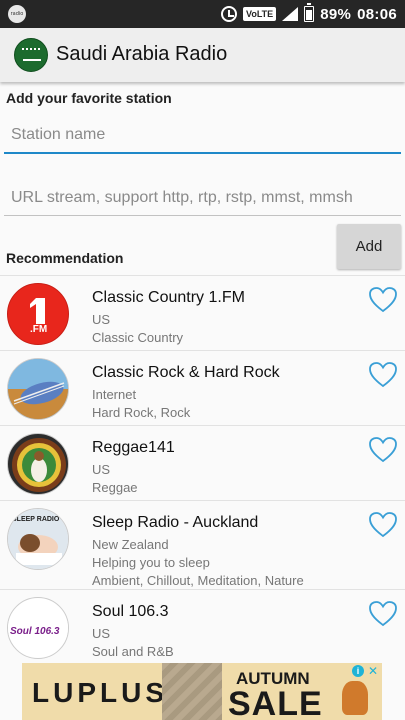  I want to click on station-logo-icon: Soul 106.3, so click(38, 628).